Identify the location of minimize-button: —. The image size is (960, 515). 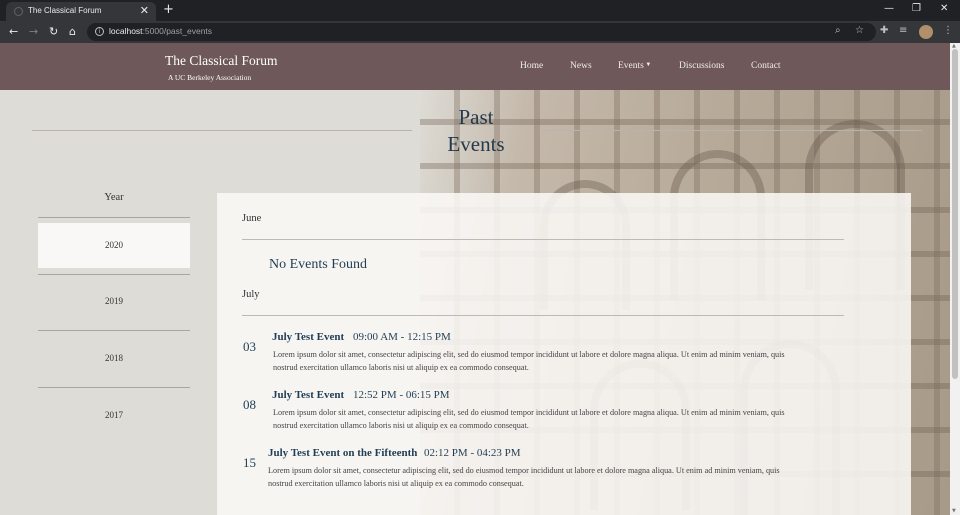
(889, 8).